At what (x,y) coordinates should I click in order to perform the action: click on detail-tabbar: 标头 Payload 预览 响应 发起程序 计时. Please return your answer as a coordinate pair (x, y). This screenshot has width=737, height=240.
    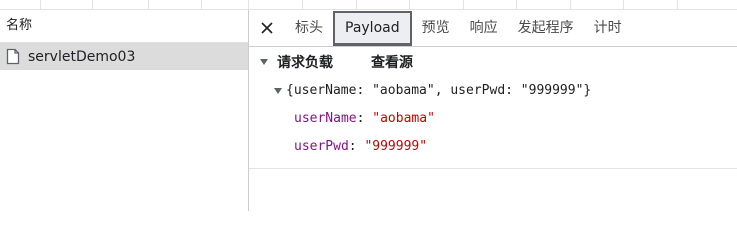
    Looking at the image, I should click on (493, 28).